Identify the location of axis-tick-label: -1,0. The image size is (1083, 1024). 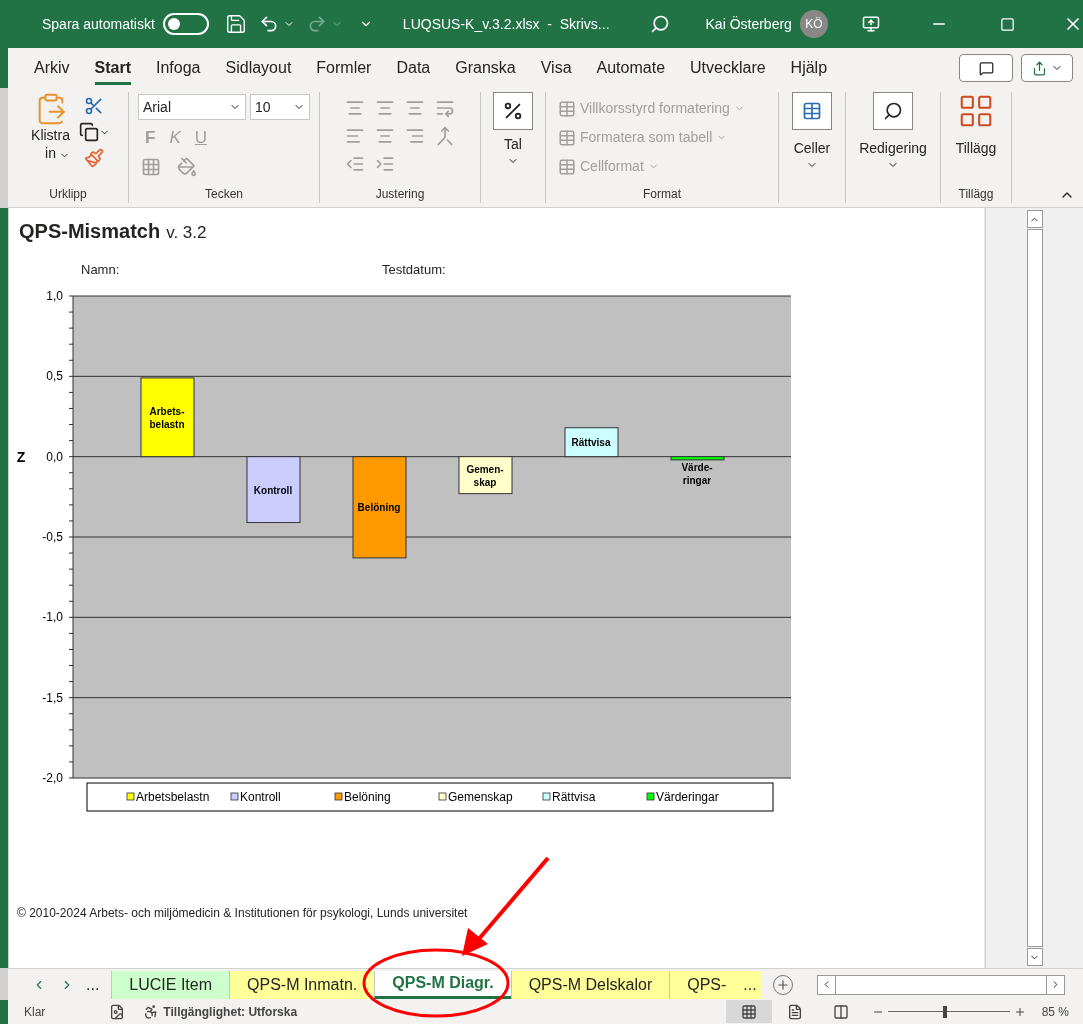
(52, 616).